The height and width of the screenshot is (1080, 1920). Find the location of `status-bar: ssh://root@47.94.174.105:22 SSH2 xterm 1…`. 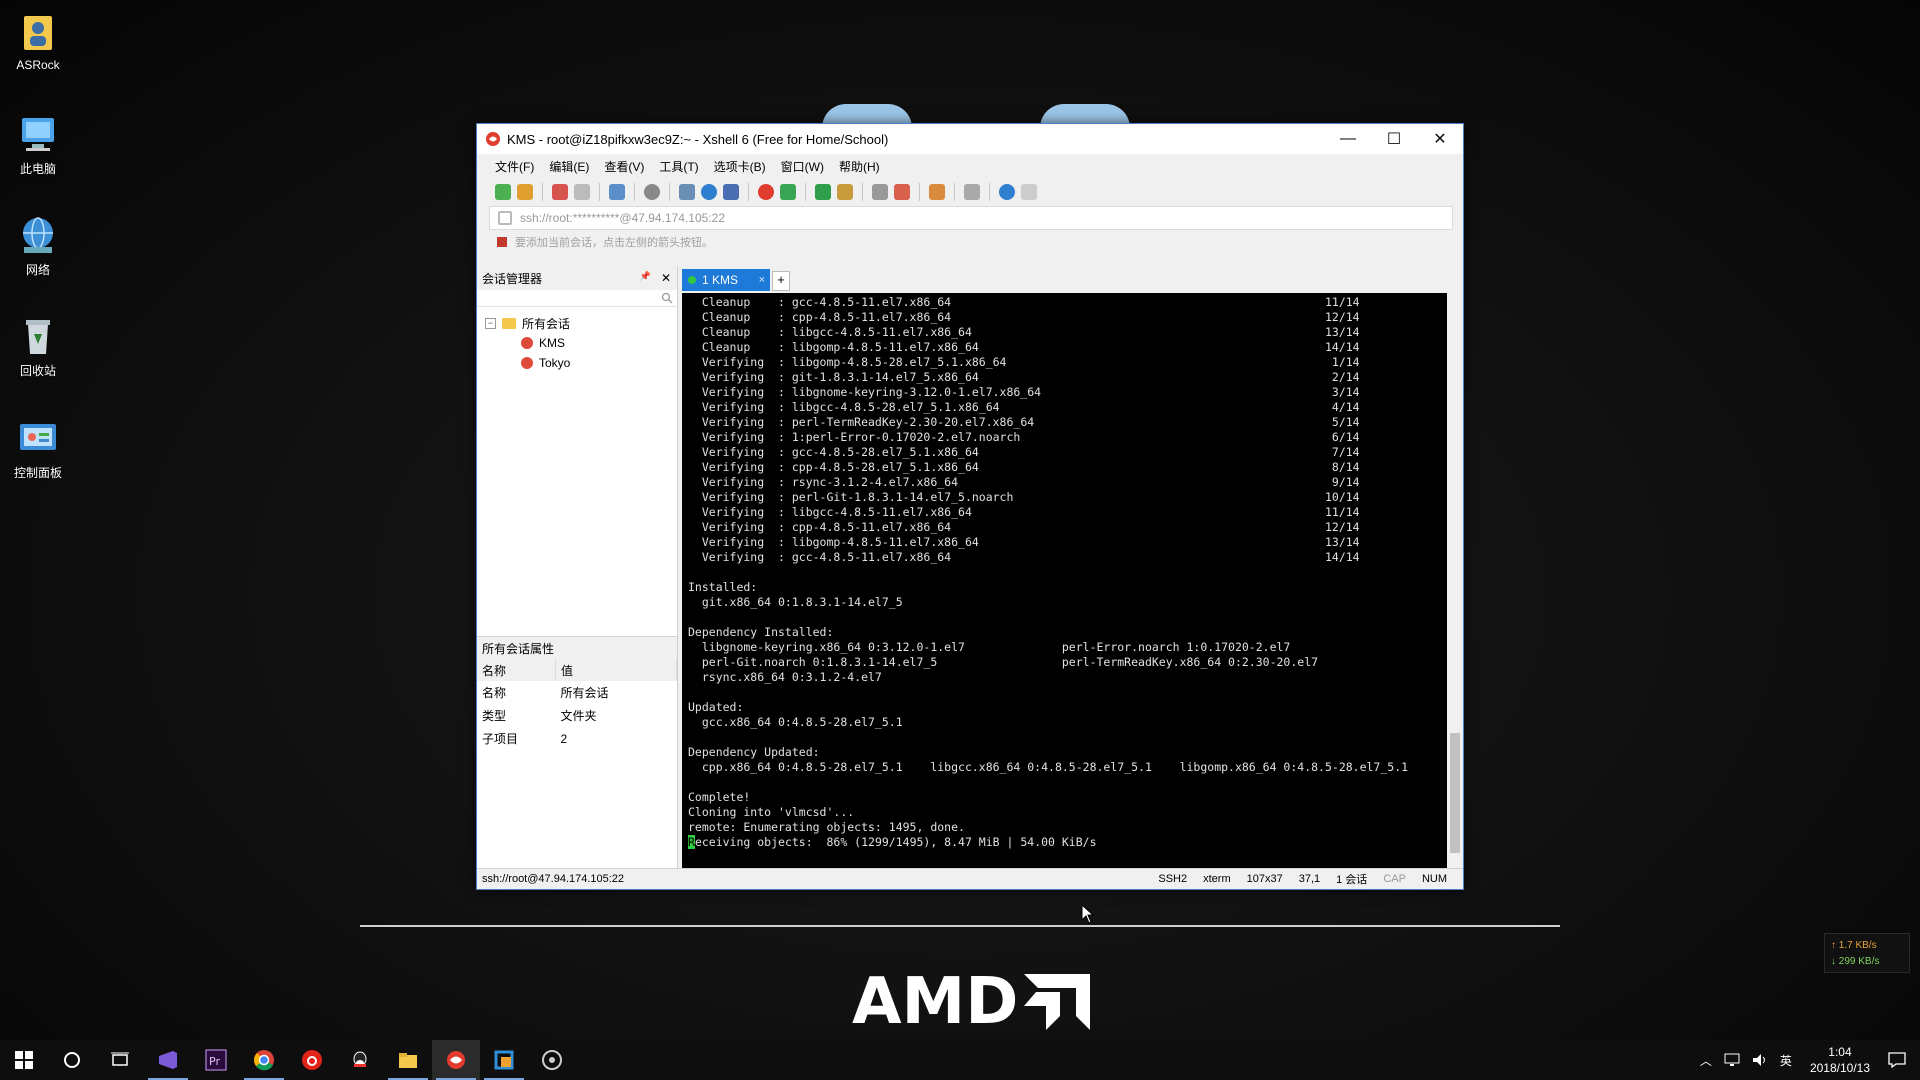

status-bar: ssh://root@47.94.174.105:22 SSH2 xterm 1… is located at coordinates (970, 878).